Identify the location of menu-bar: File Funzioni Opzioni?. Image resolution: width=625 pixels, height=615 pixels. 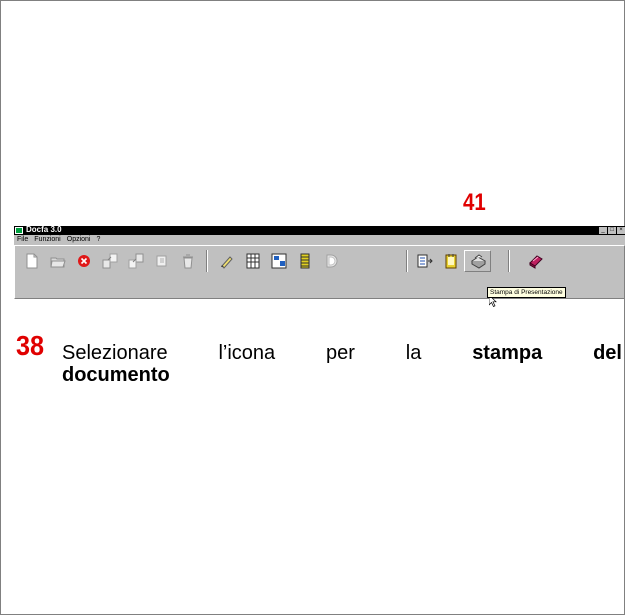
(319, 239).